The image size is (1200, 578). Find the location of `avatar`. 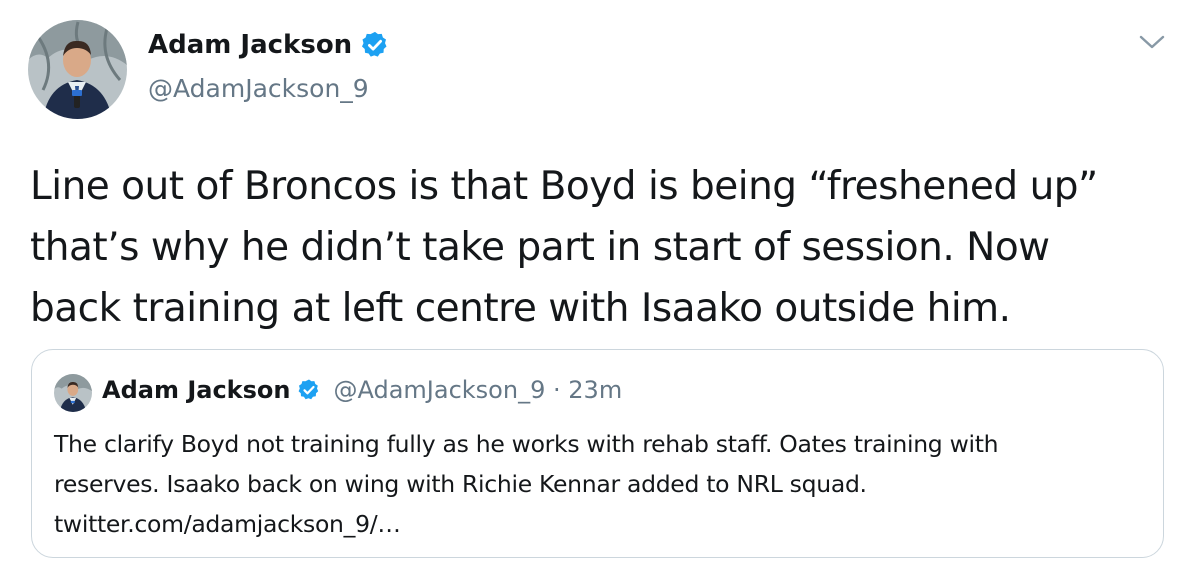

avatar is located at coordinates (77, 69).